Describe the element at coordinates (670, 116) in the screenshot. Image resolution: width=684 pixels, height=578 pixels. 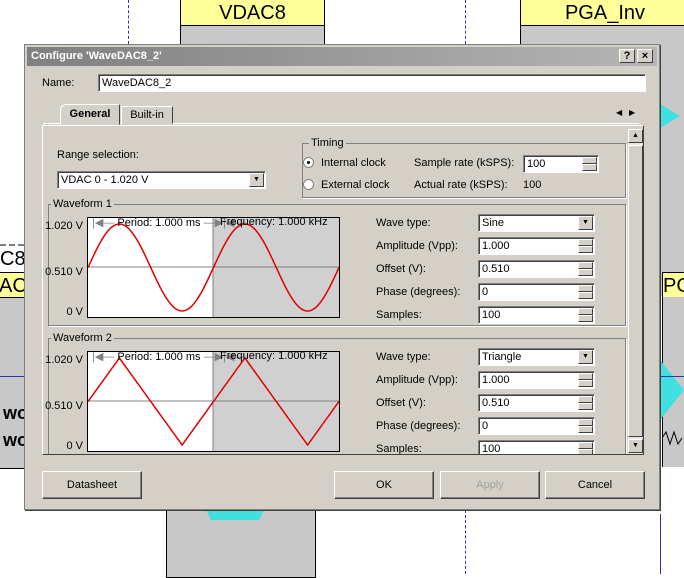
I see `right-cyan-triangle-top` at that location.